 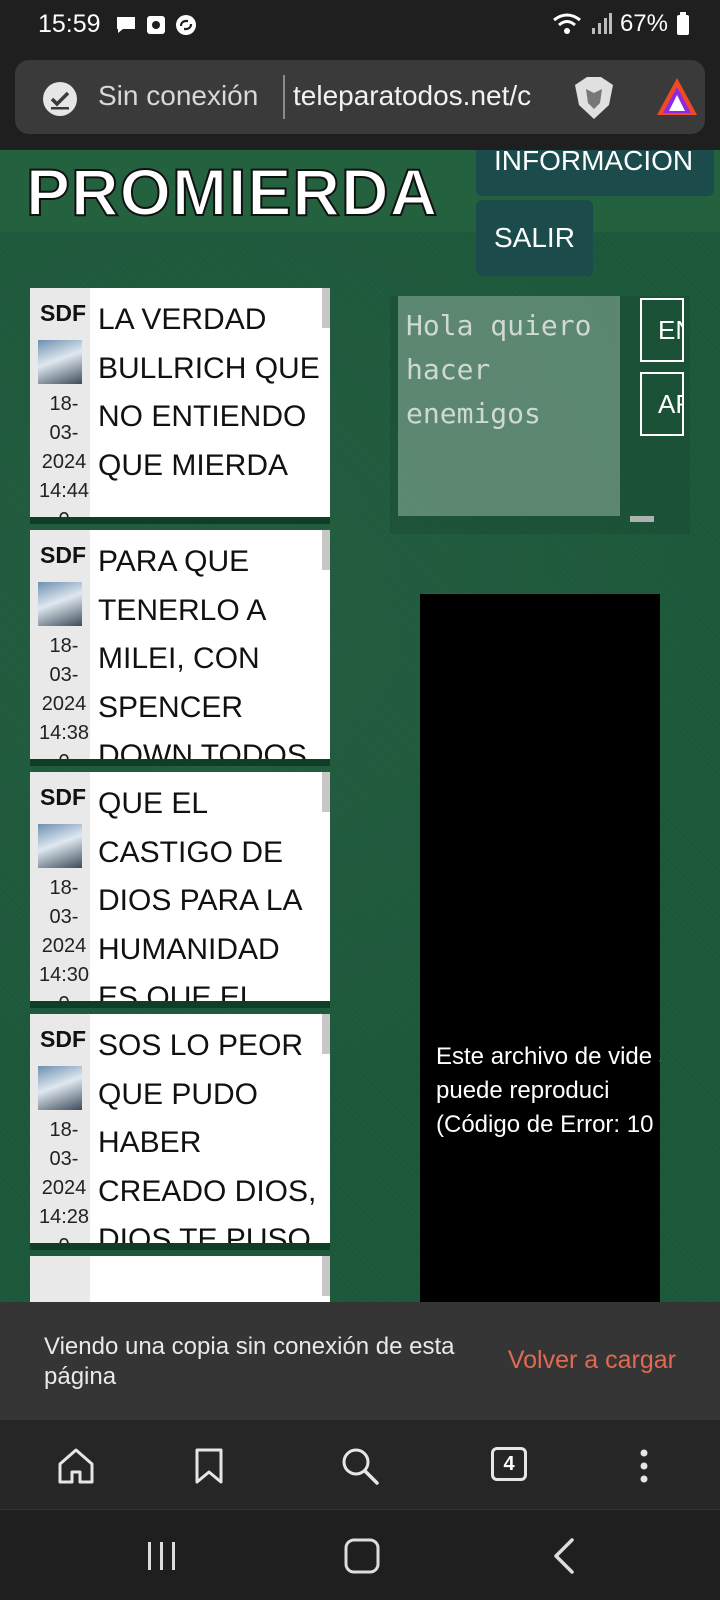 What do you see at coordinates (662, 330) in the screenshot?
I see `send-button: EN` at bounding box center [662, 330].